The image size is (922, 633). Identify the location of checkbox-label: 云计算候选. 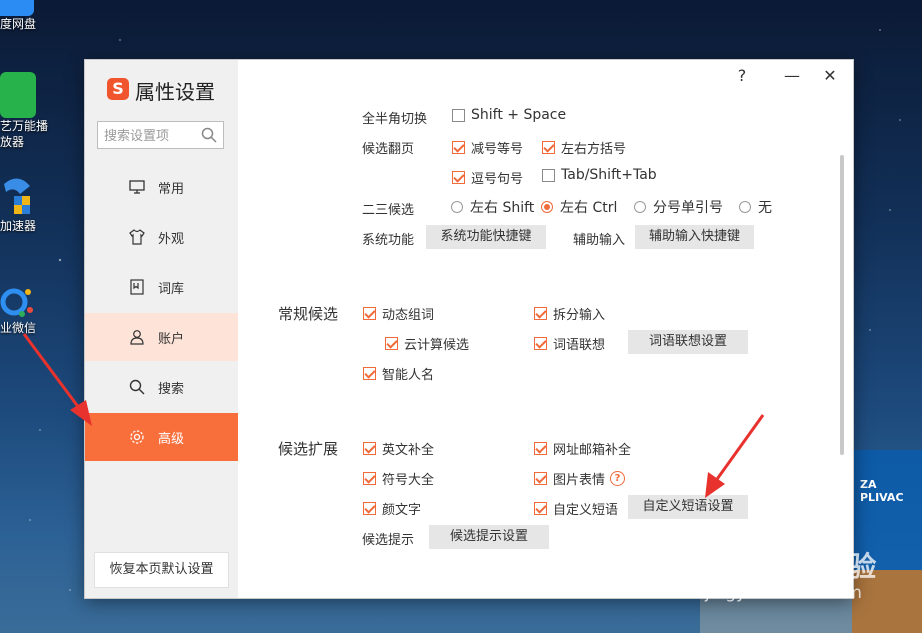
(437, 345).